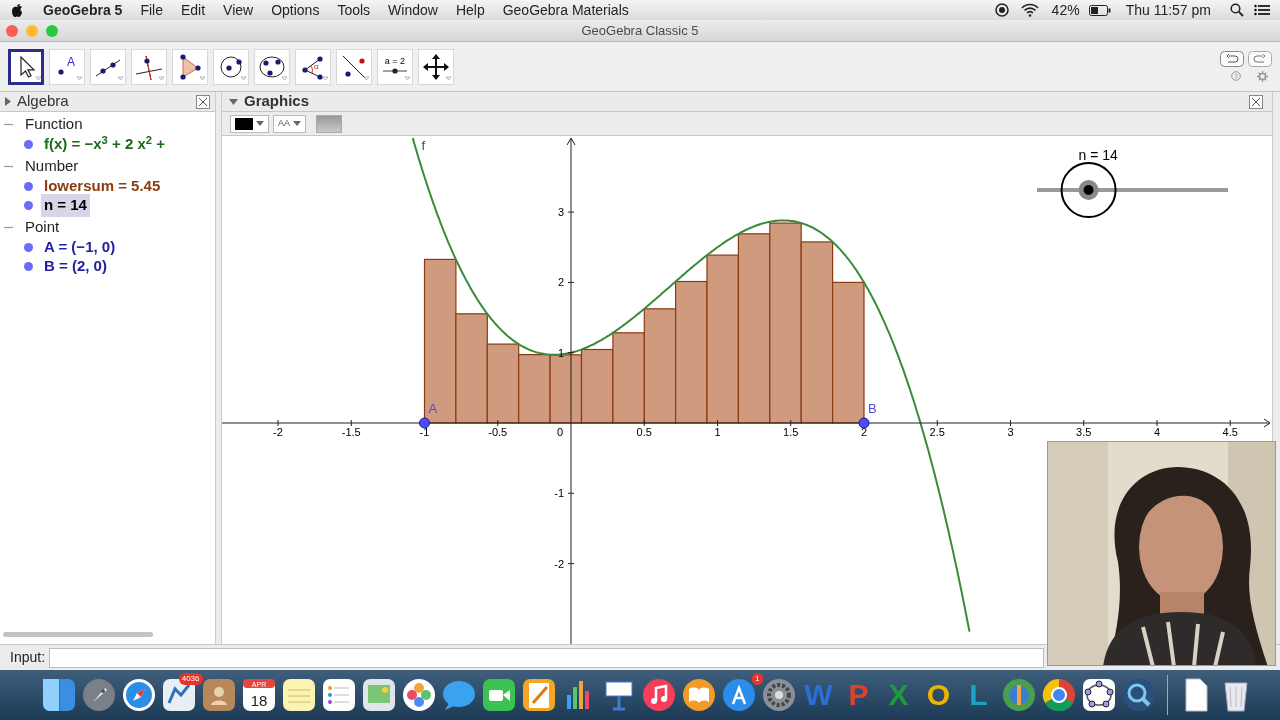 The image size is (1280, 720). I want to click on highlight-ring, so click(1088, 190).